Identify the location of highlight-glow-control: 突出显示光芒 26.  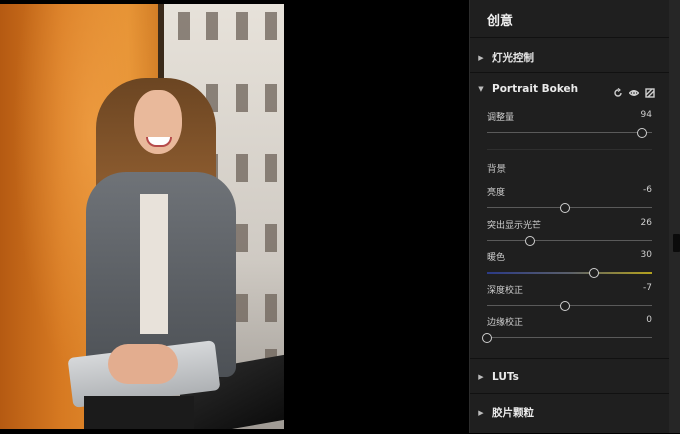
(569, 232).